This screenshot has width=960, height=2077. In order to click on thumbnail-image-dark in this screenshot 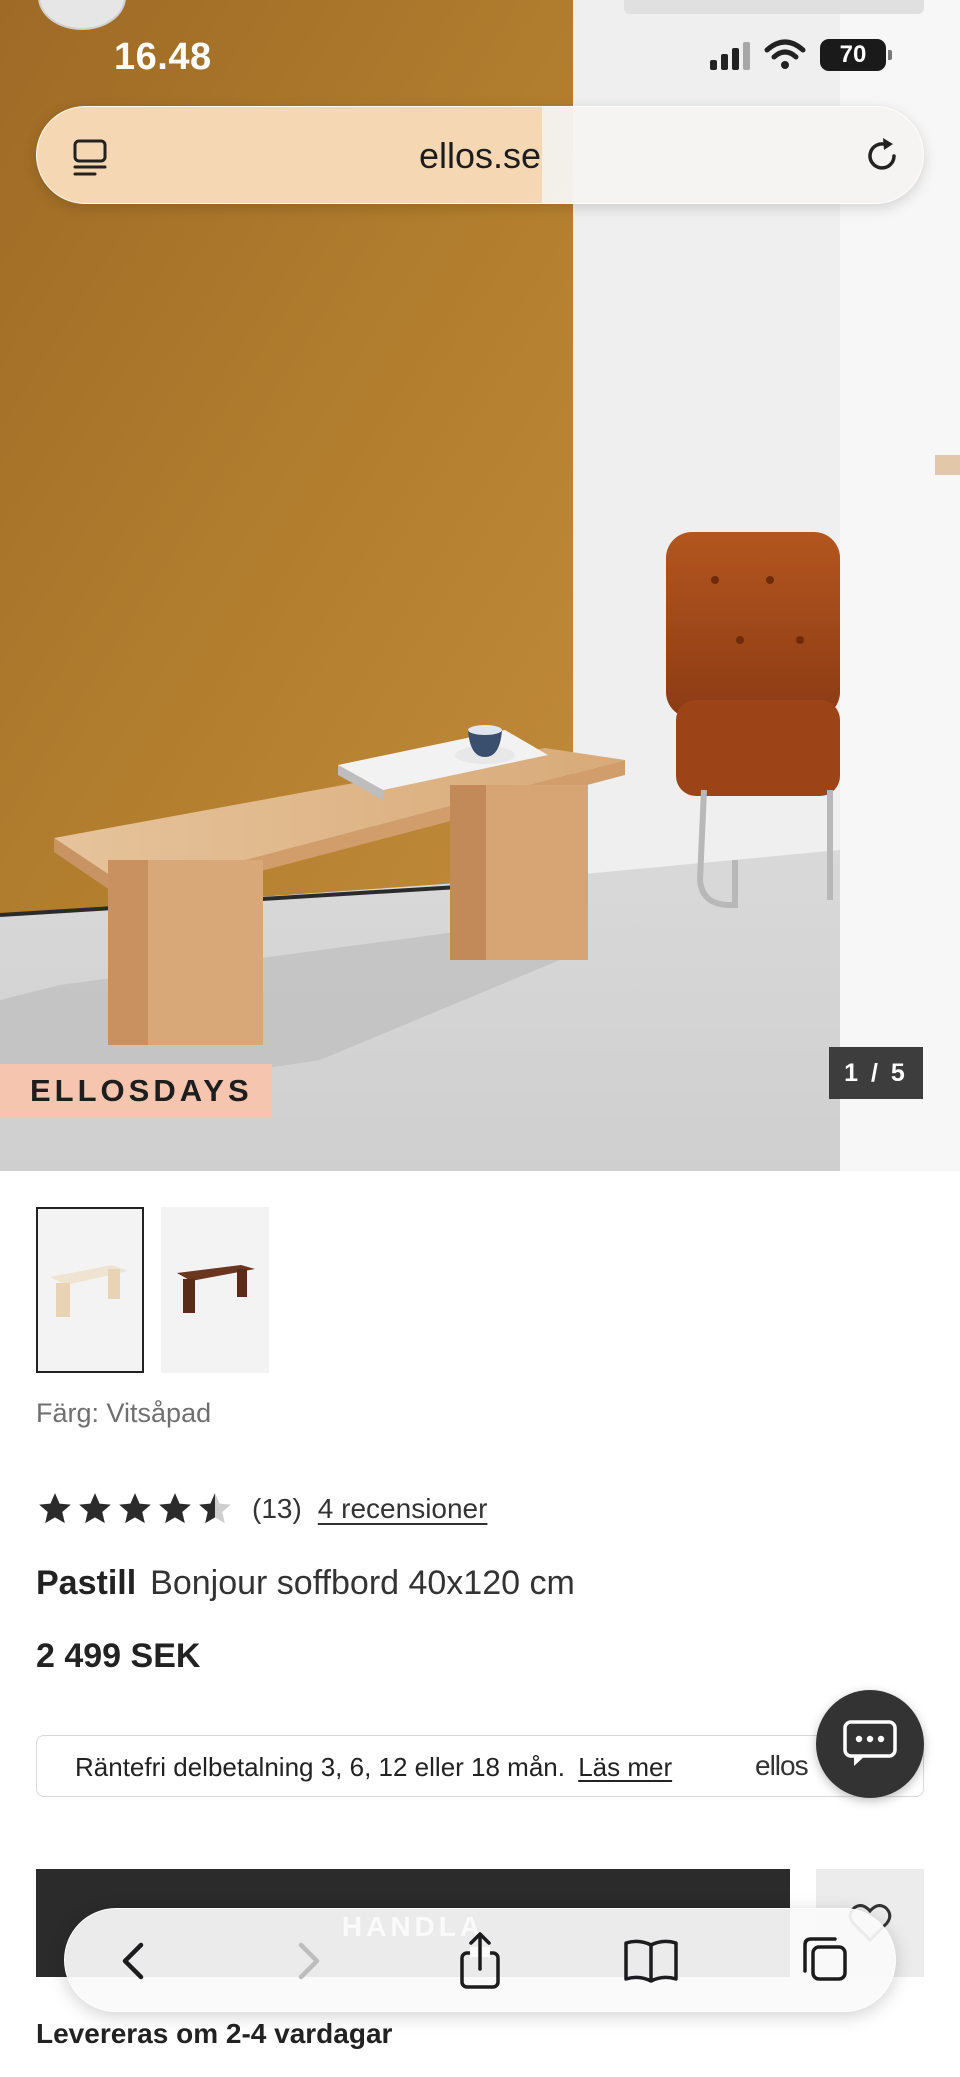, I will do `click(216, 1289)`.